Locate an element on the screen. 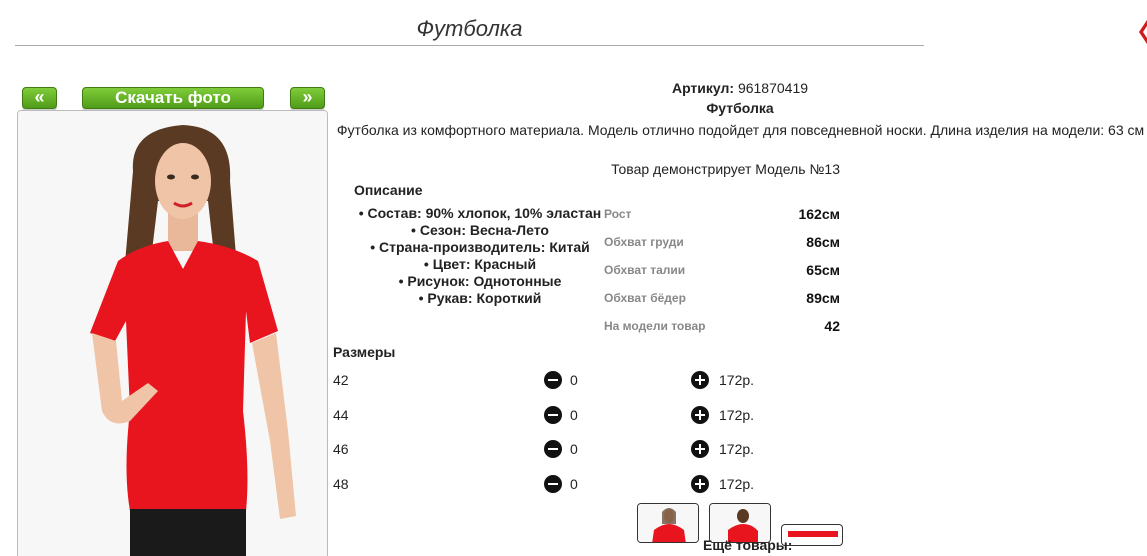 The width and height of the screenshot is (1147, 556). measurement-label: Обхват талии is located at coordinates (645, 270).